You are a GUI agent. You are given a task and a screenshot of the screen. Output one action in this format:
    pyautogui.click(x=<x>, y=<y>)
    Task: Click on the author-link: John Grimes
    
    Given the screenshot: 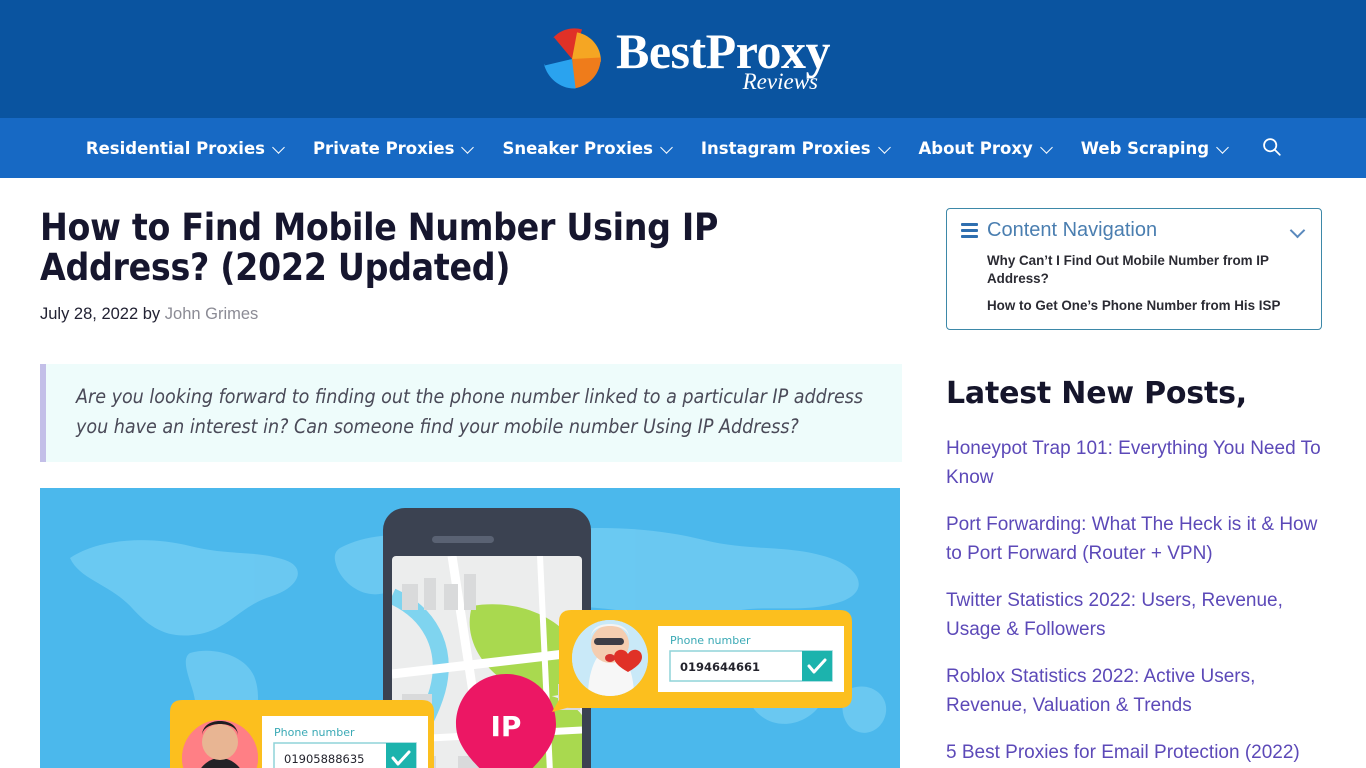 What is the action you would take?
    pyautogui.click(x=212, y=314)
    